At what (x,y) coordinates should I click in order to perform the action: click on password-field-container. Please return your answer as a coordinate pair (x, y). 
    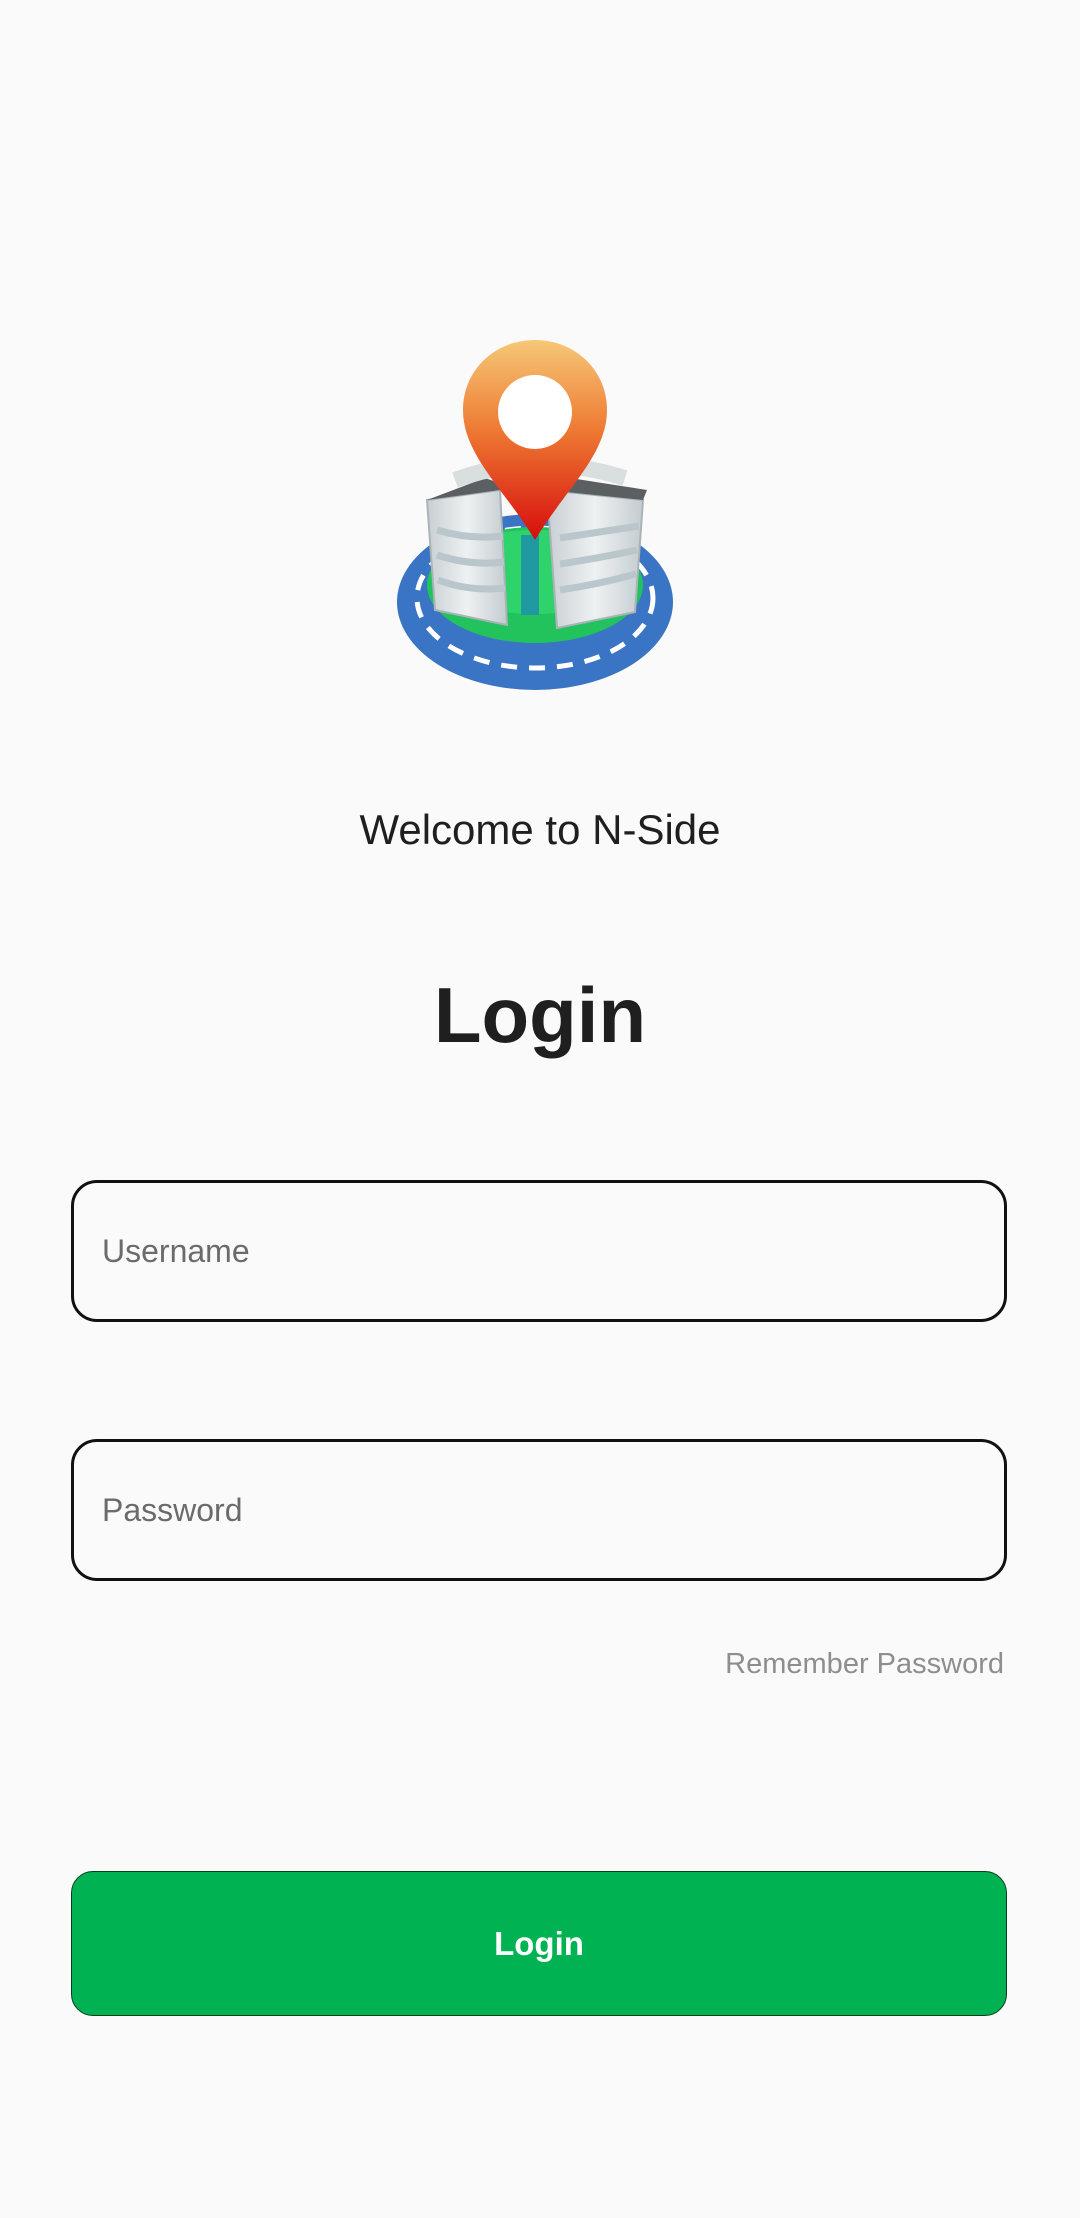
    Looking at the image, I should click on (539, 1510).